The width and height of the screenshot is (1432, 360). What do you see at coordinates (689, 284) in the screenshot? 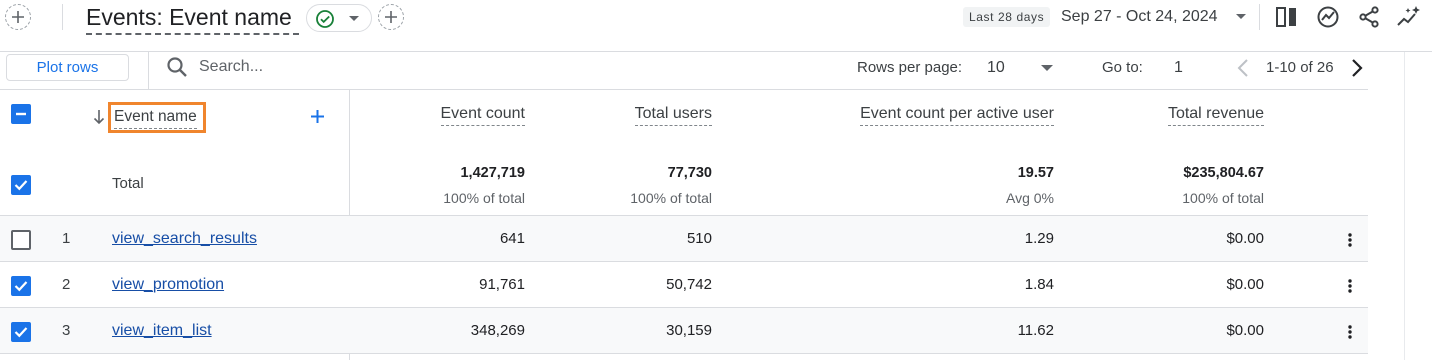
I see `total-users-cell: 50,742` at bounding box center [689, 284].